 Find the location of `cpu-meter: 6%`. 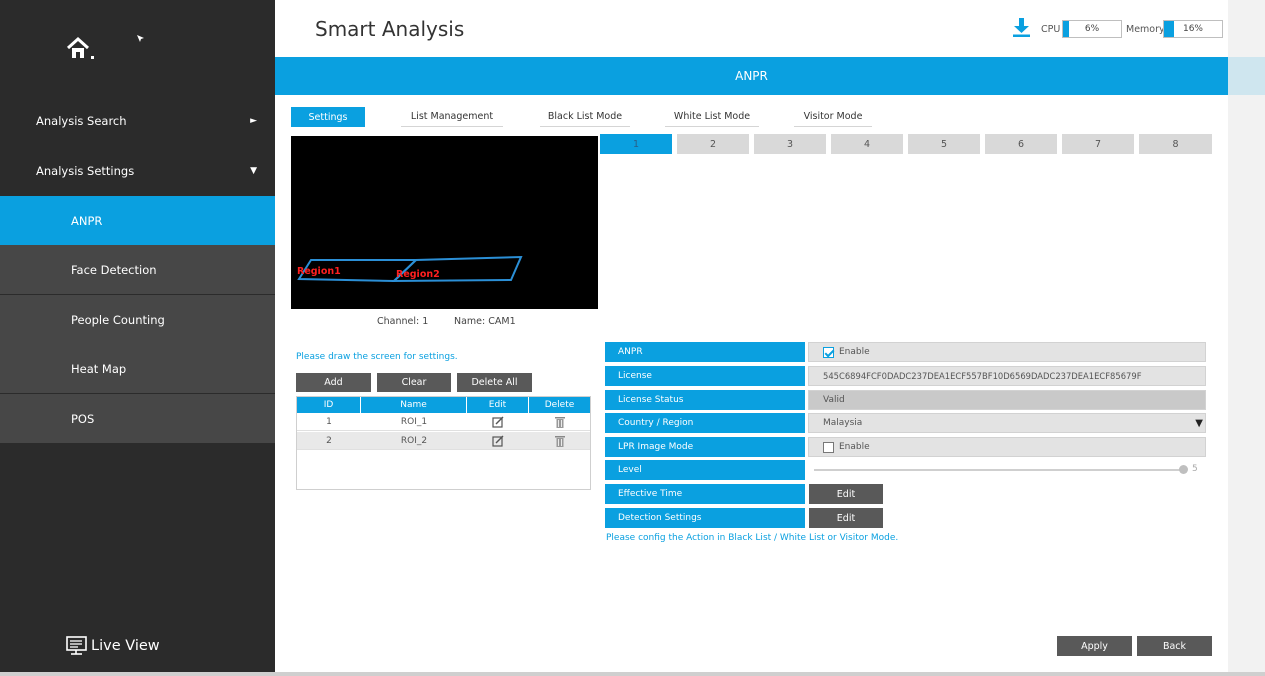

cpu-meter: 6% is located at coordinates (1092, 29).